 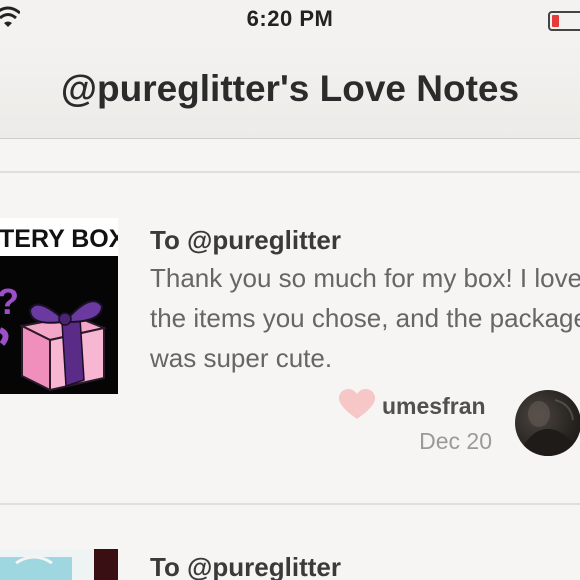 I want to click on status-bar: 6:20 PM, so click(x=290, y=19).